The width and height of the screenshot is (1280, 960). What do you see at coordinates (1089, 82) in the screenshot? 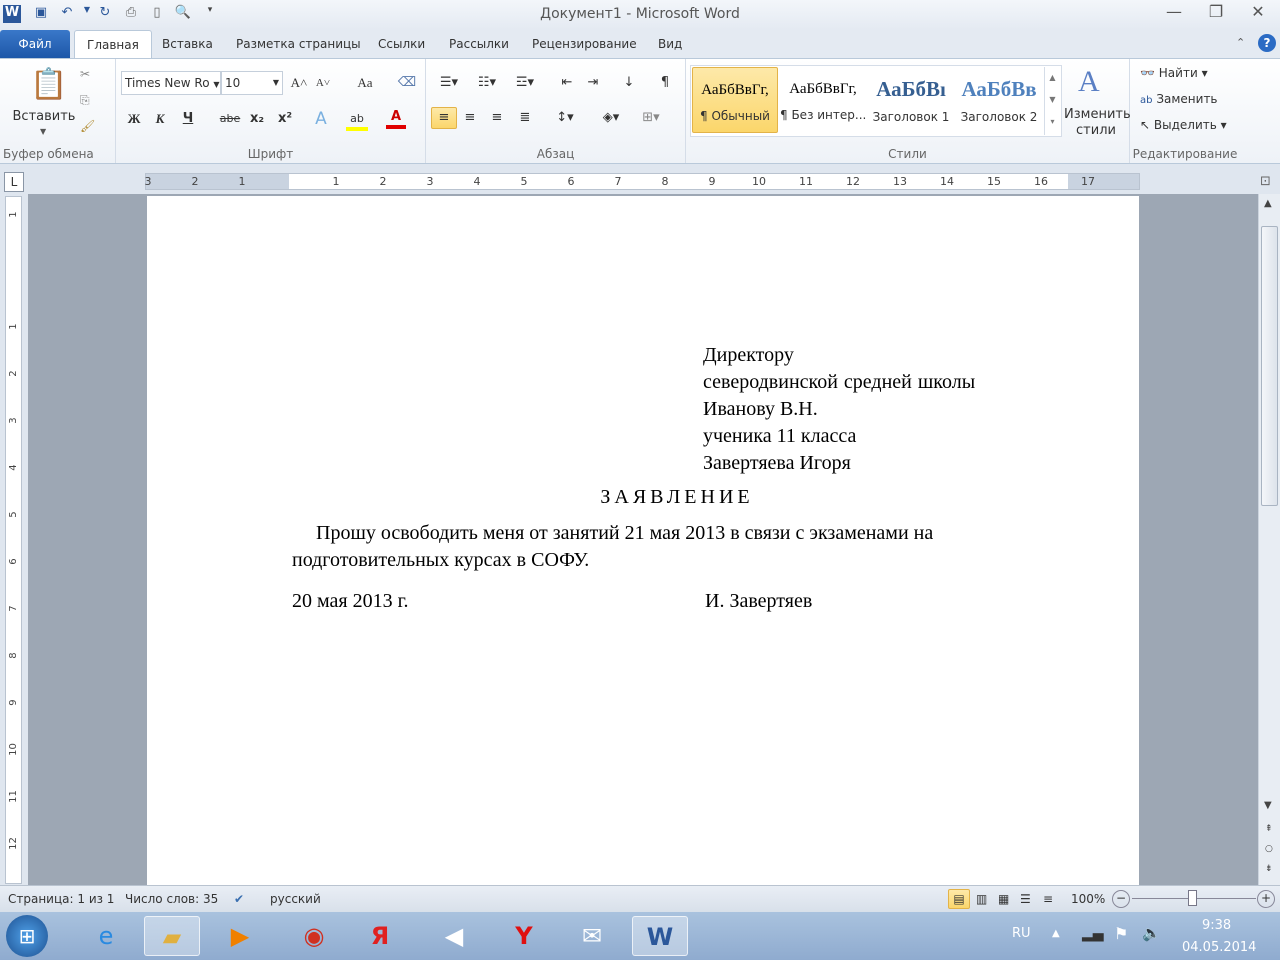
I see `change-styles-icon: A` at bounding box center [1089, 82].